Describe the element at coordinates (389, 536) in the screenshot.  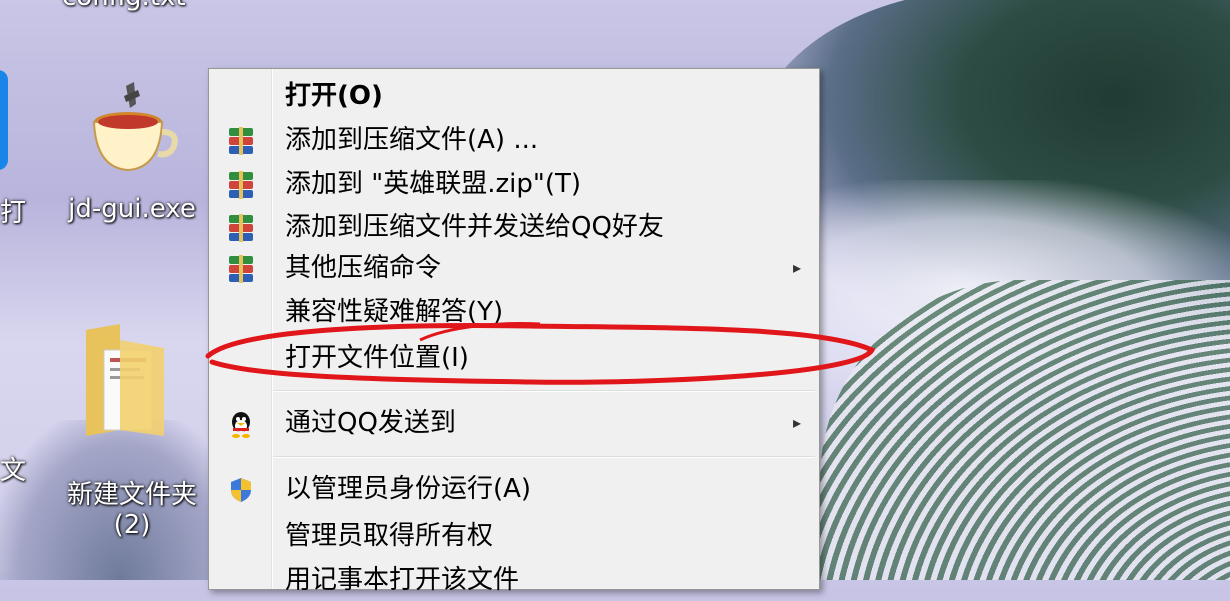
I see `menu-item-label: 管理员取得所有权` at that location.